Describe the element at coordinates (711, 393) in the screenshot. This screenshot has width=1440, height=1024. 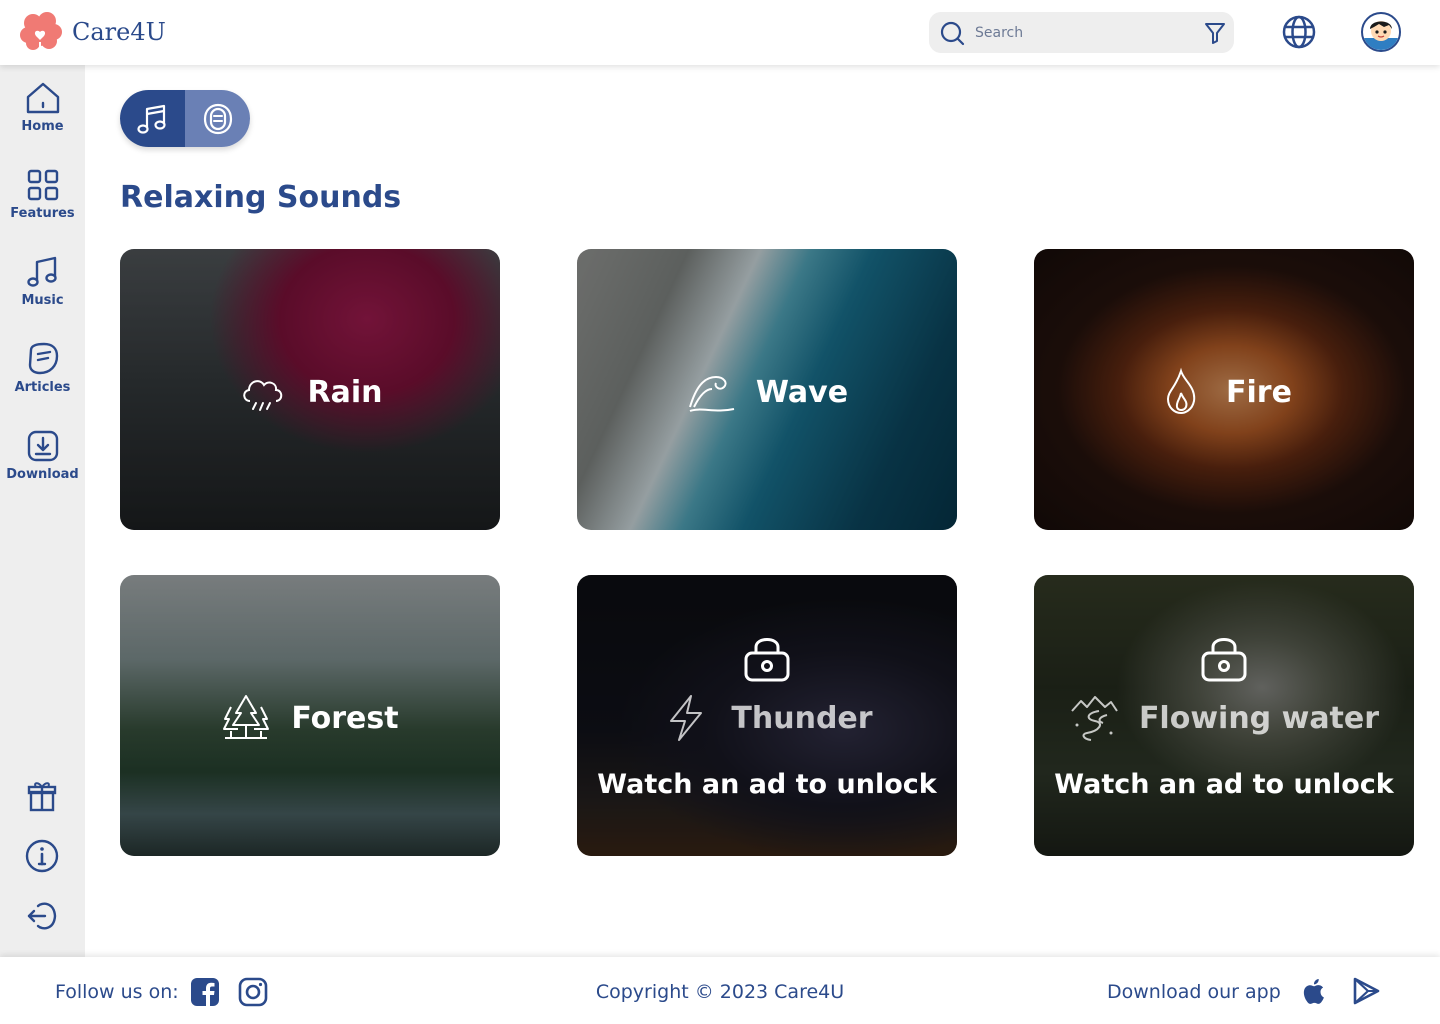
I see `wave-icon` at that location.